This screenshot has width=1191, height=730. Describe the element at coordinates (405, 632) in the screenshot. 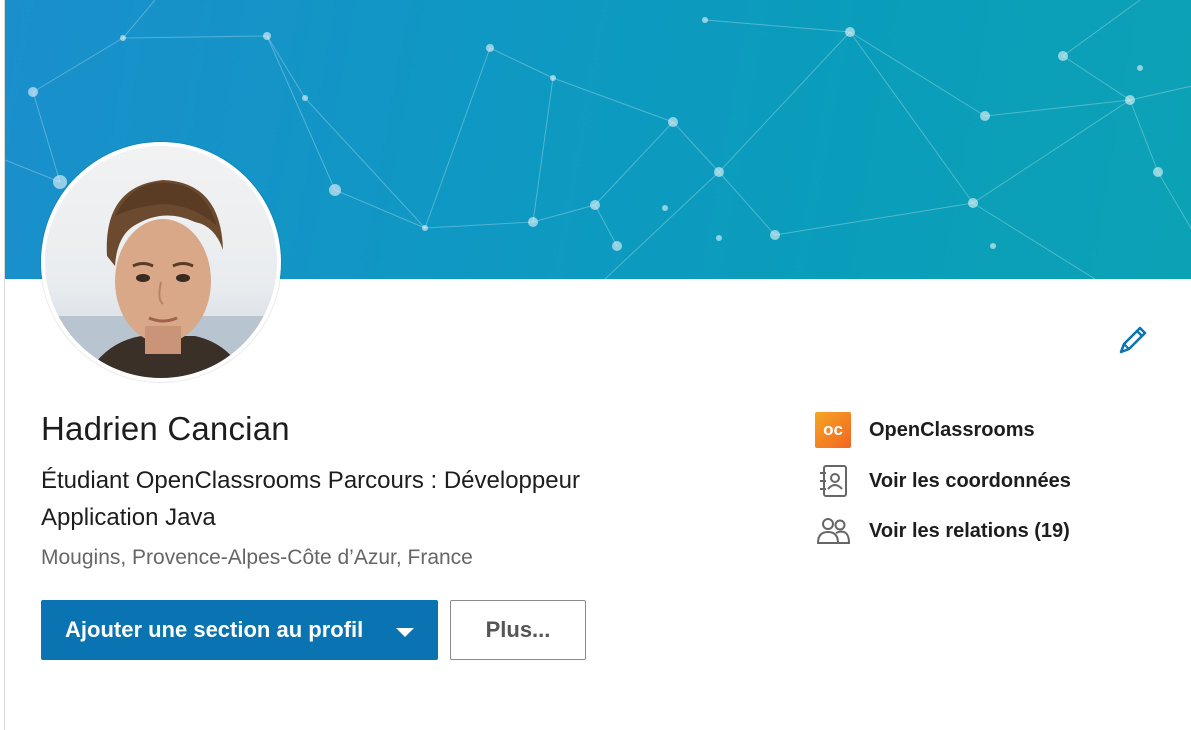

I see `caret-down-icon` at that location.